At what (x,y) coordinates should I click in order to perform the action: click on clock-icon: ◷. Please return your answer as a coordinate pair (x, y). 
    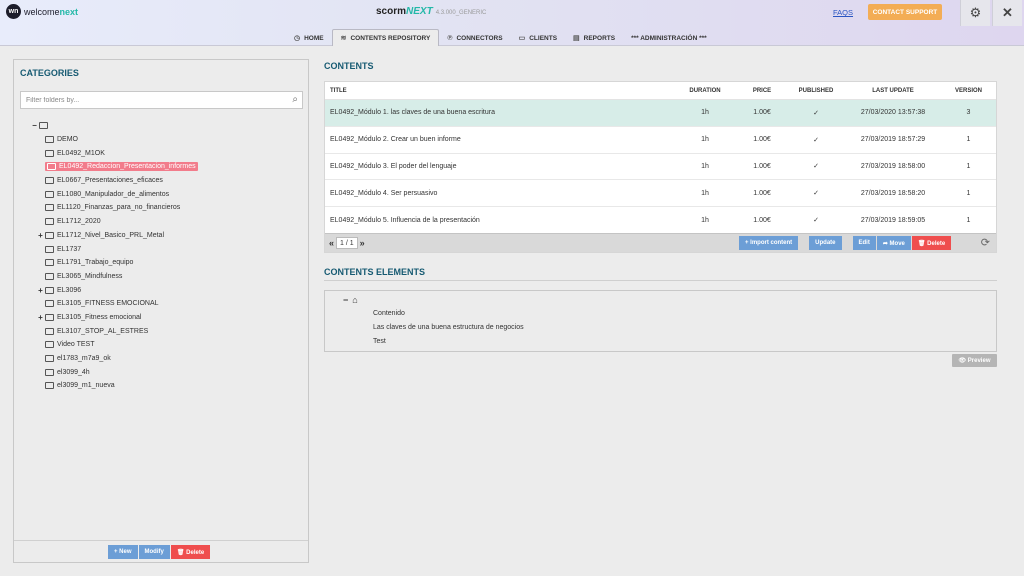
    Looking at the image, I should click on (297, 38).